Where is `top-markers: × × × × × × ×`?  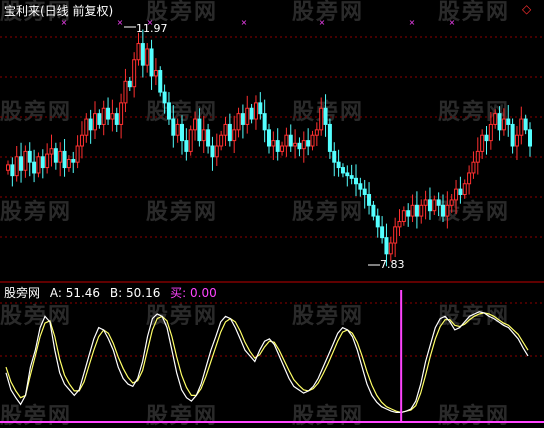 top-markers: × × × × × × × is located at coordinates (258, 22).